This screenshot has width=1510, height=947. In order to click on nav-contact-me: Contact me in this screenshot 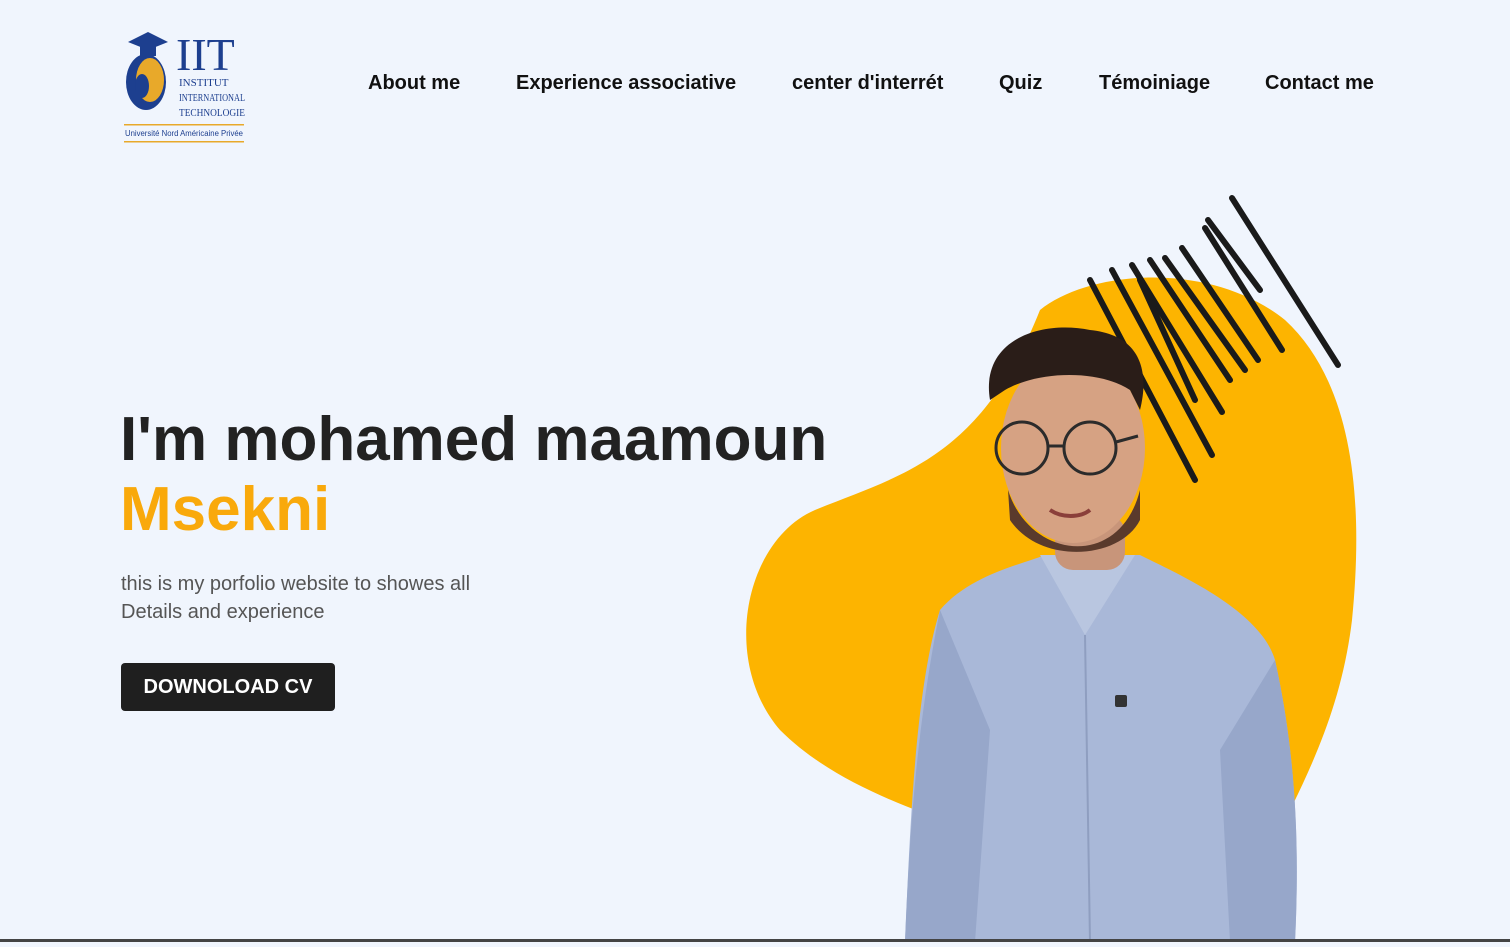, I will do `click(1319, 83)`.